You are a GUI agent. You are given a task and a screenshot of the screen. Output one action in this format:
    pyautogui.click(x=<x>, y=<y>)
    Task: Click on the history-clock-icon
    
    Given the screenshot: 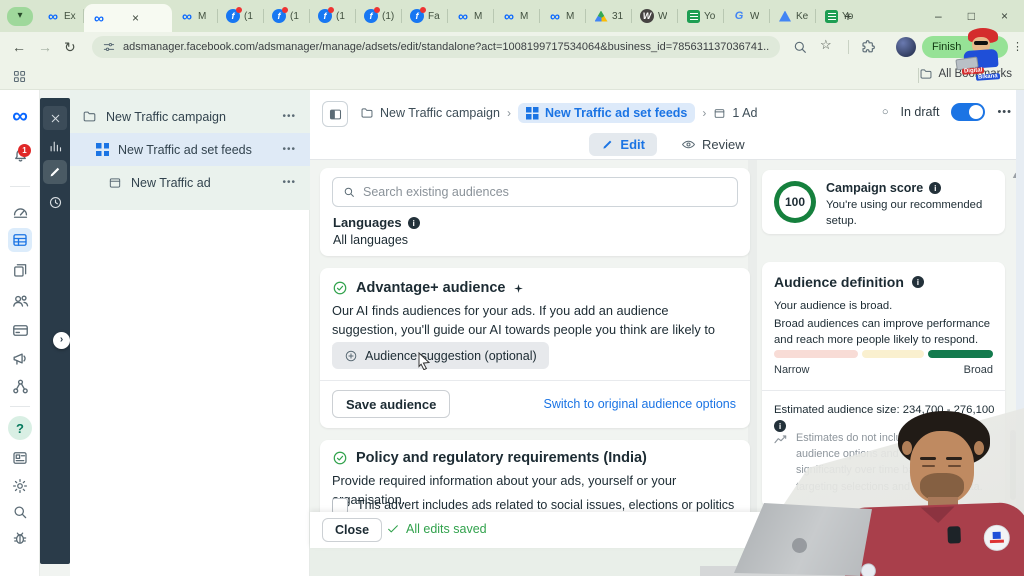 What is the action you would take?
    pyautogui.click(x=55, y=202)
    